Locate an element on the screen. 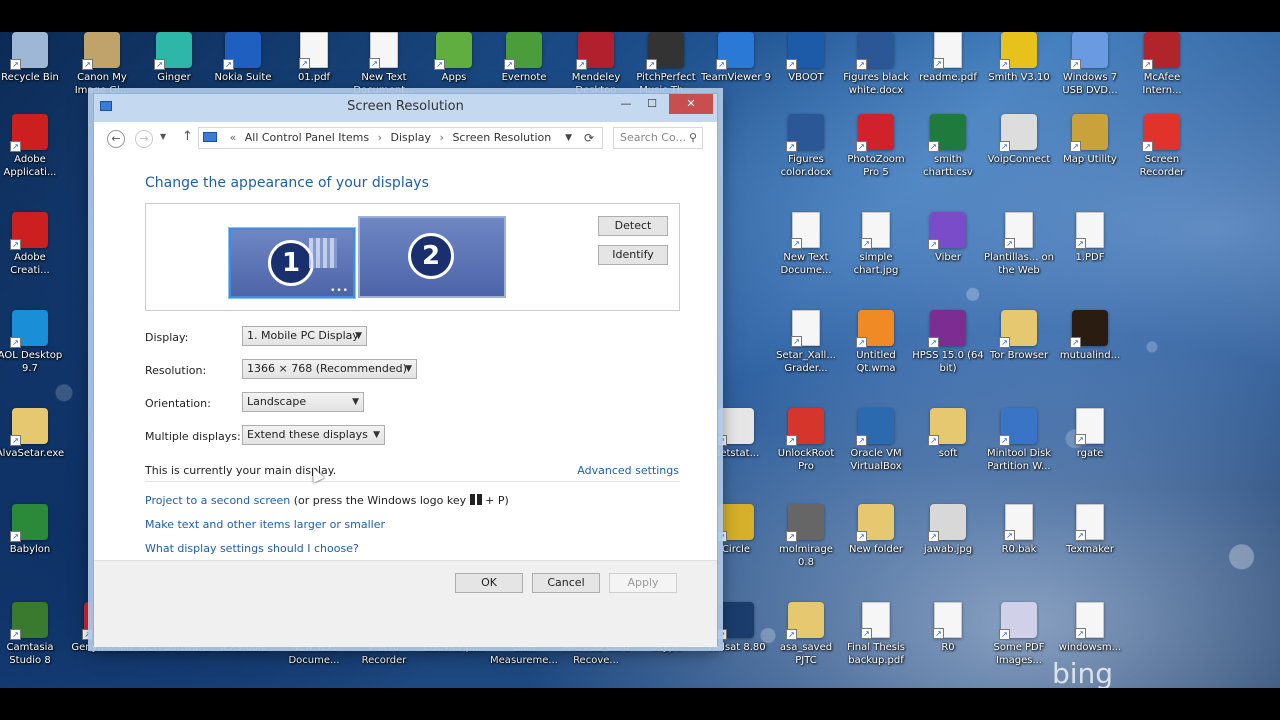 The image size is (1280, 720). desktop-icon-asa-saved: ↗ asa_saved PJTC is located at coordinates (806, 644).